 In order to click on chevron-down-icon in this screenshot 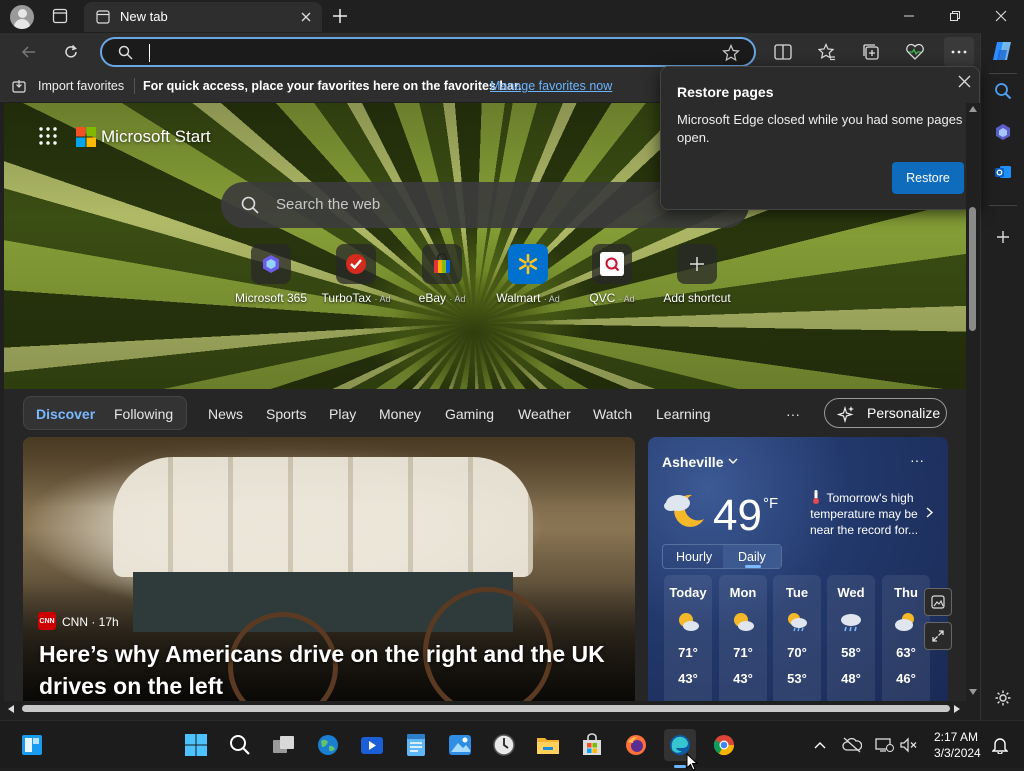, I will do `click(733, 461)`.